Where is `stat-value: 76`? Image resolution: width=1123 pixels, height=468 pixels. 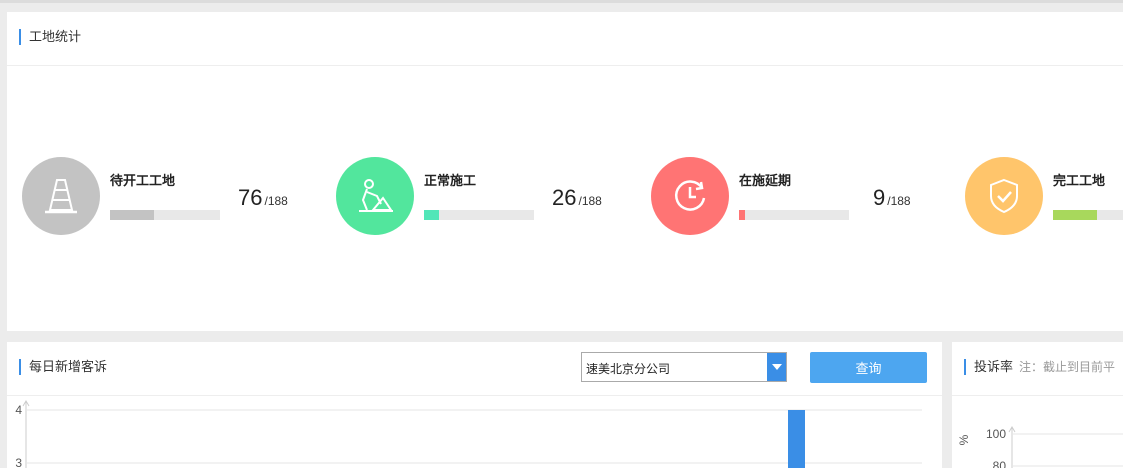 stat-value: 76 is located at coordinates (250, 197).